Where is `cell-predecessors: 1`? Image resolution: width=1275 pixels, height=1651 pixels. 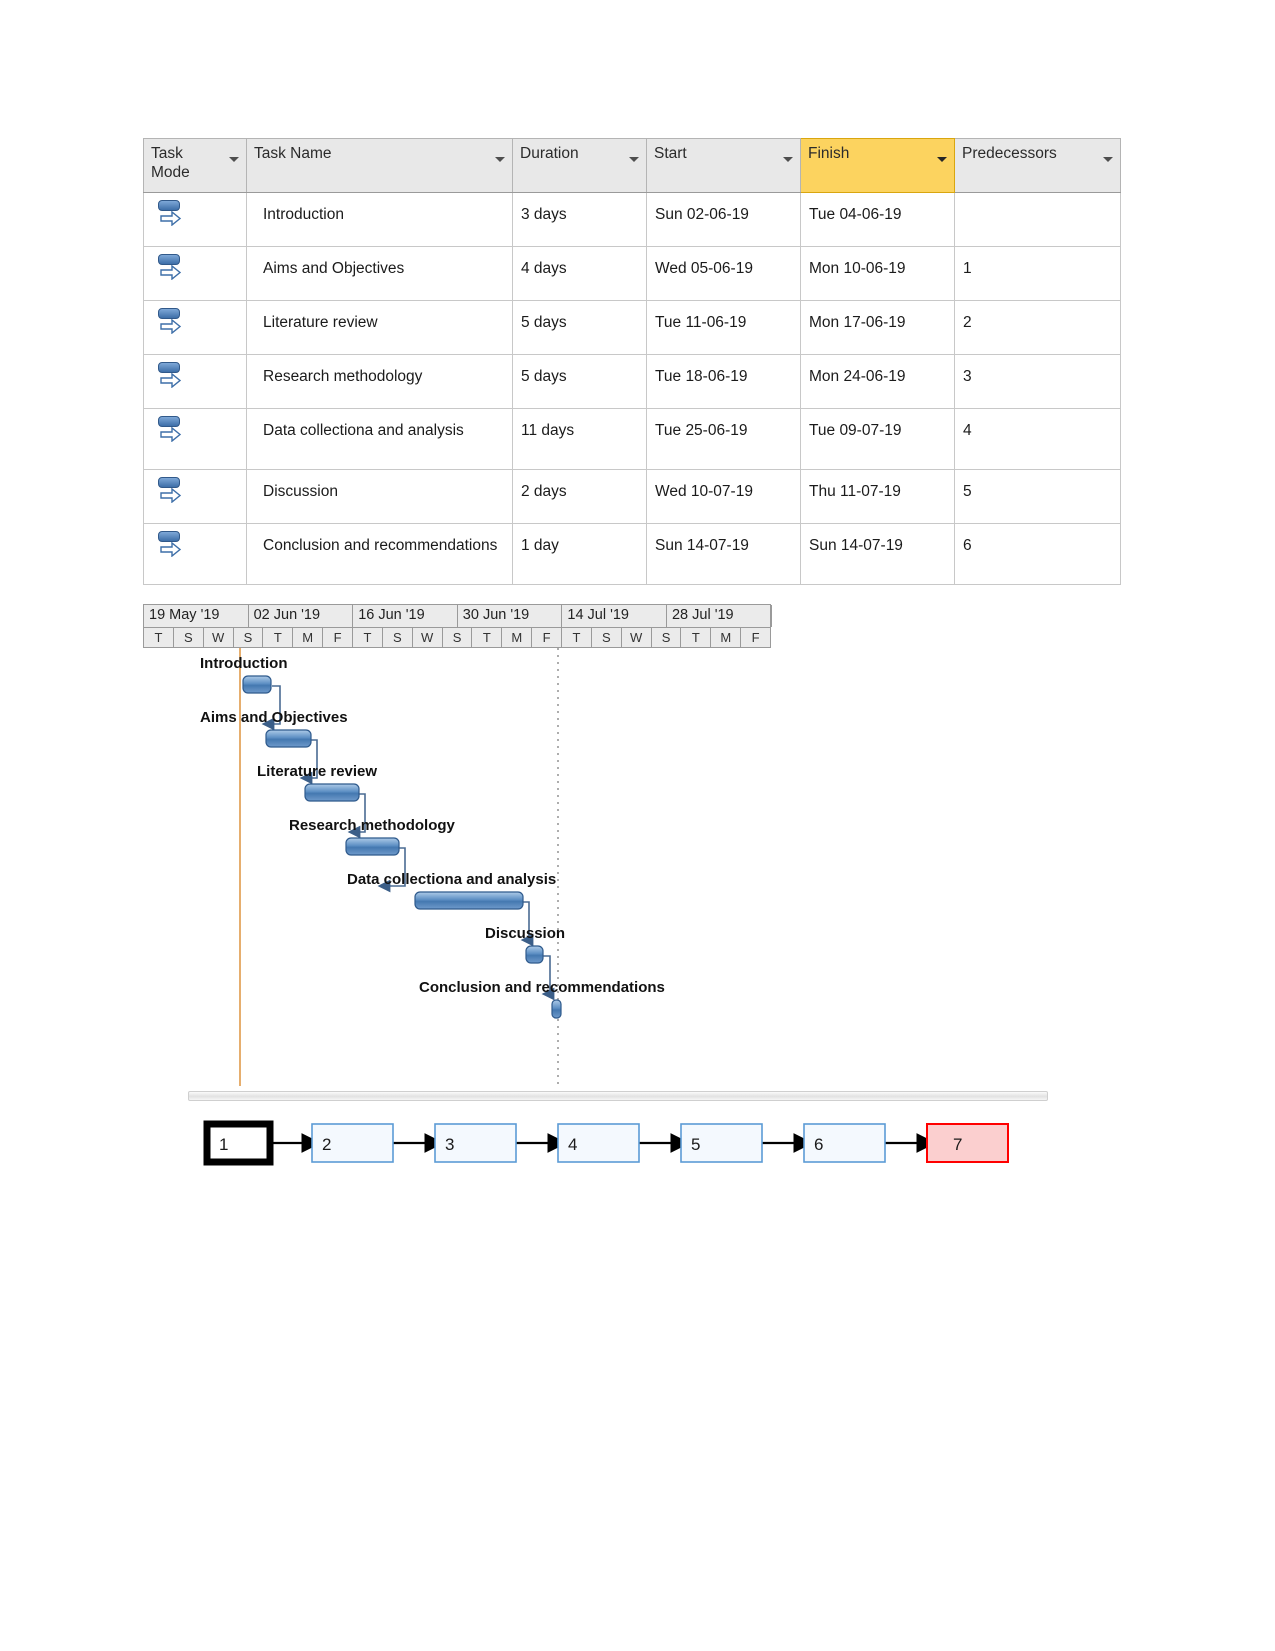
cell-predecessors: 1 is located at coordinates (1037, 273).